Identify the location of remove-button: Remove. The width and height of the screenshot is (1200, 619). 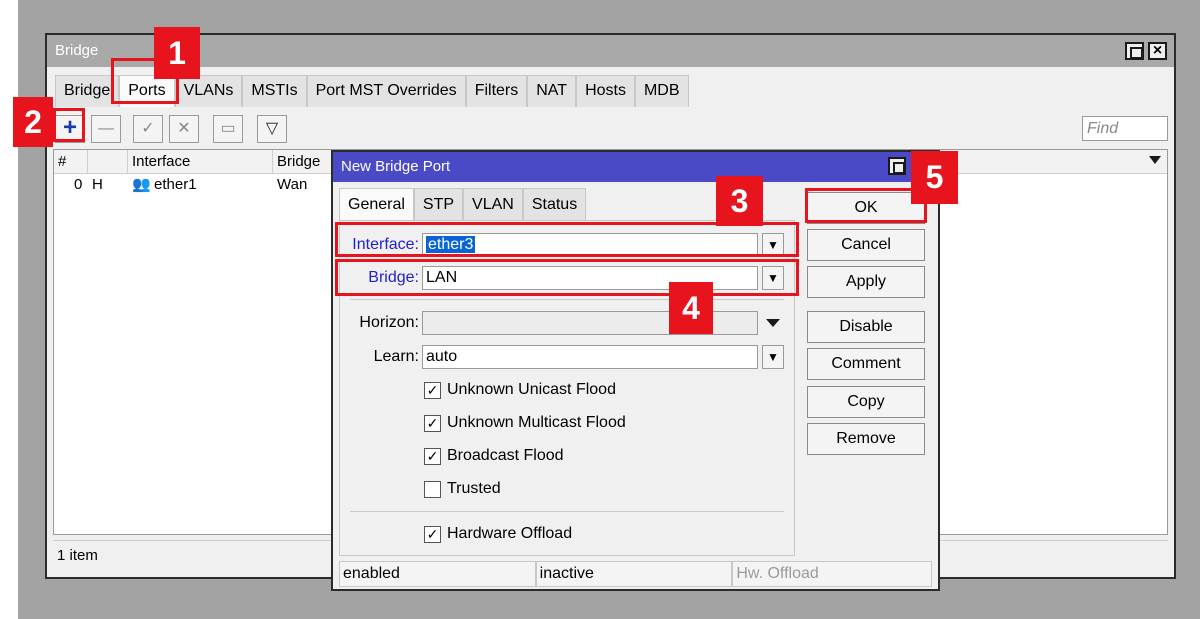
(866, 439).